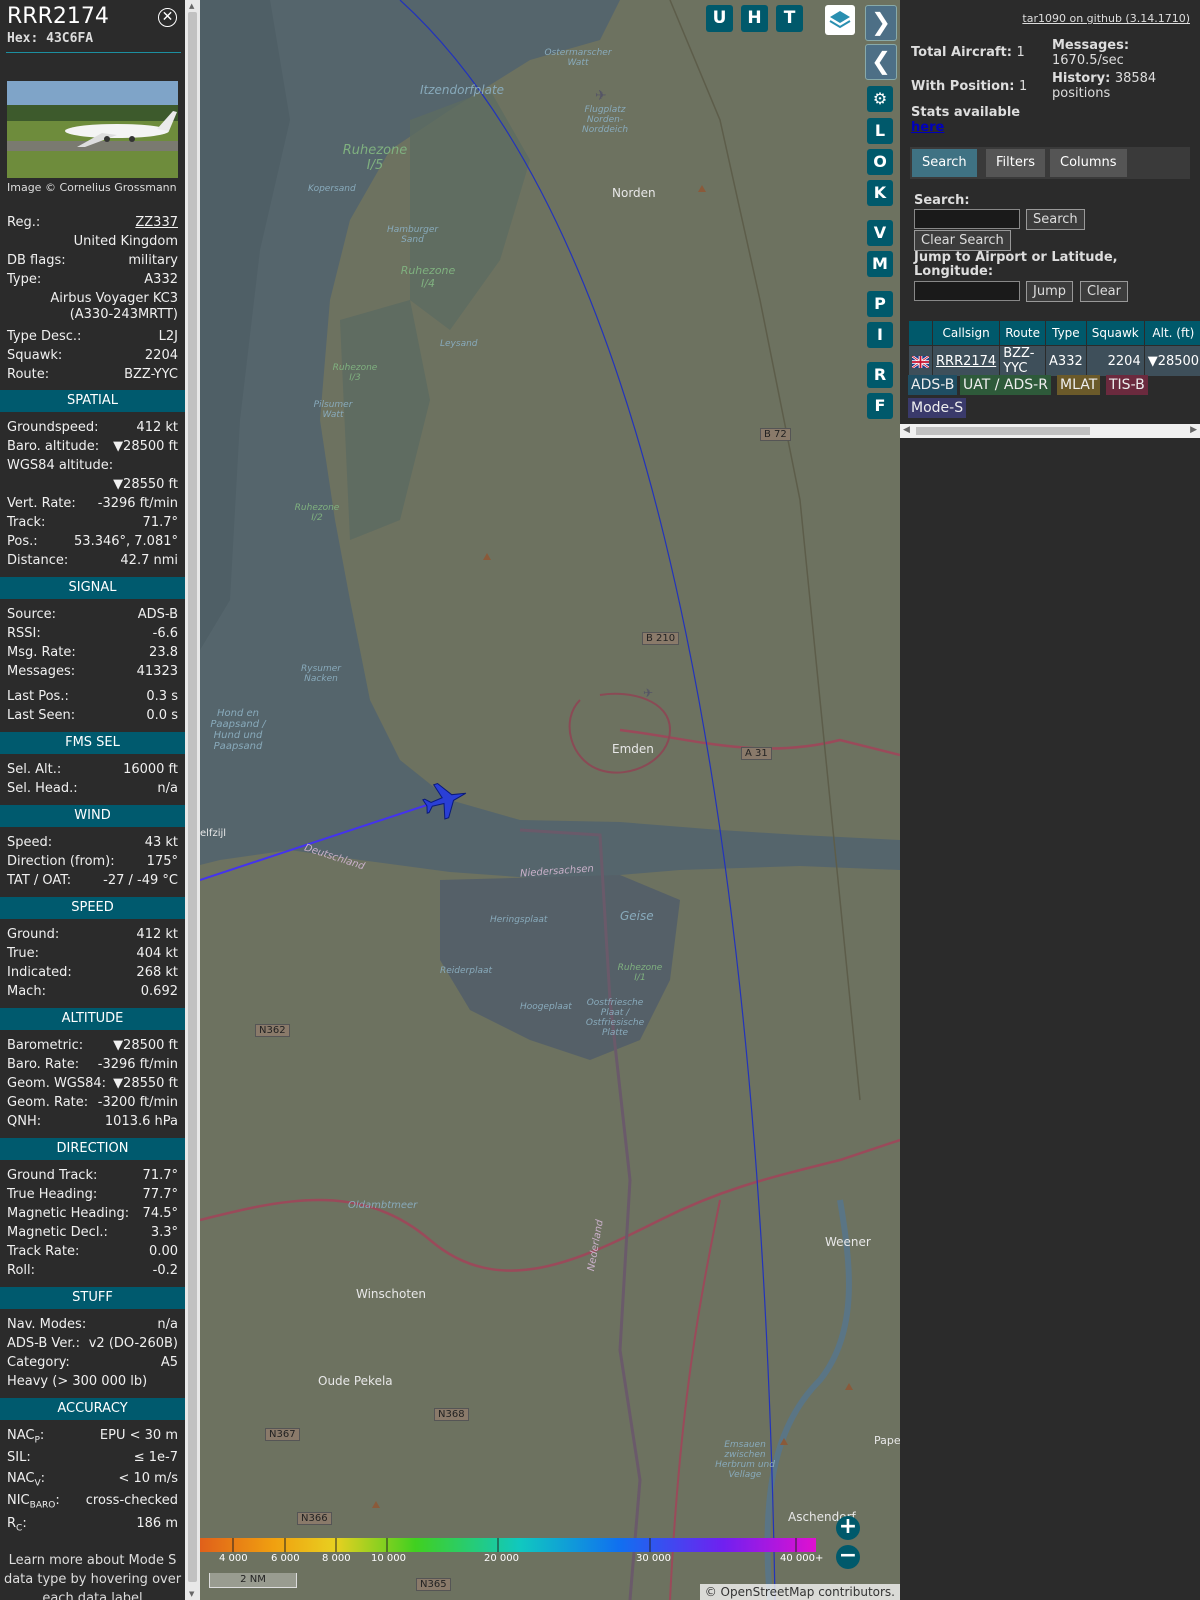  Describe the element at coordinates (36, 260) in the screenshot. I see `dbflags-label: DB flags:` at that location.